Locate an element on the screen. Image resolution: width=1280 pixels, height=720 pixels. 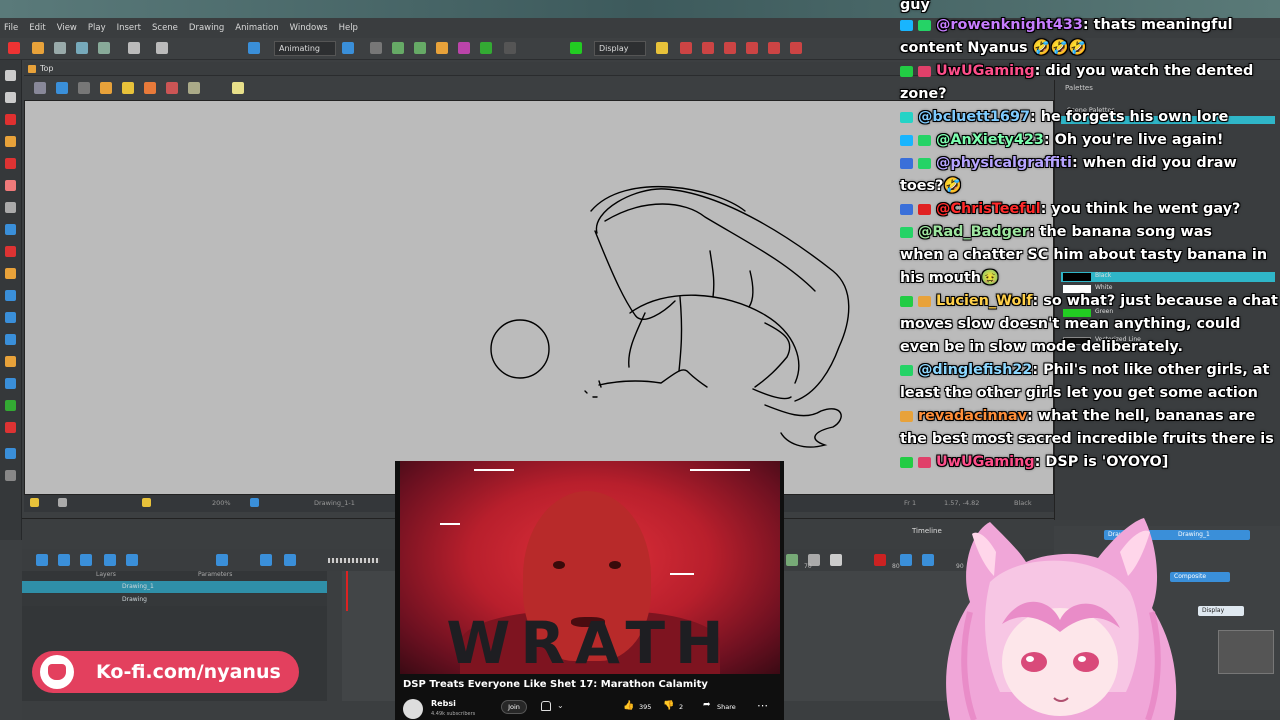
camera-tool-icon is located at coordinates (10, 453).